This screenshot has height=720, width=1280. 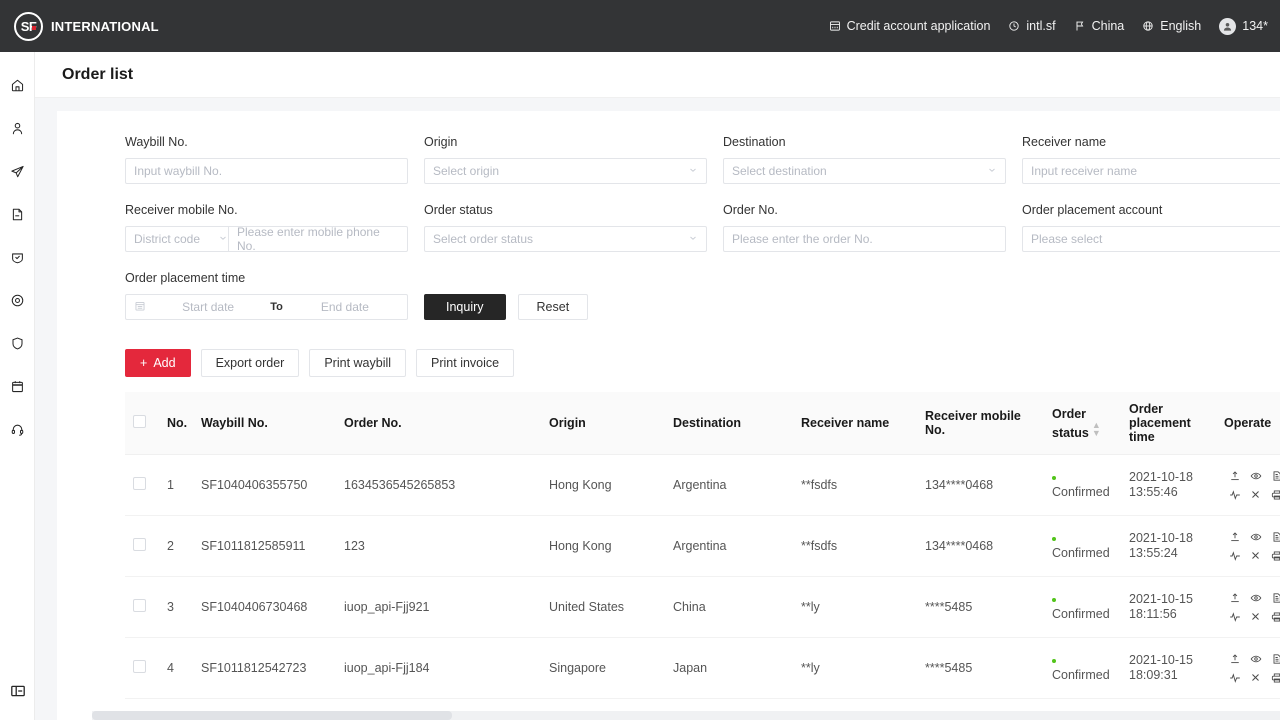 I want to click on field-receiver-name: Receiver name Input receiver name, so click(x=1151, y=159).